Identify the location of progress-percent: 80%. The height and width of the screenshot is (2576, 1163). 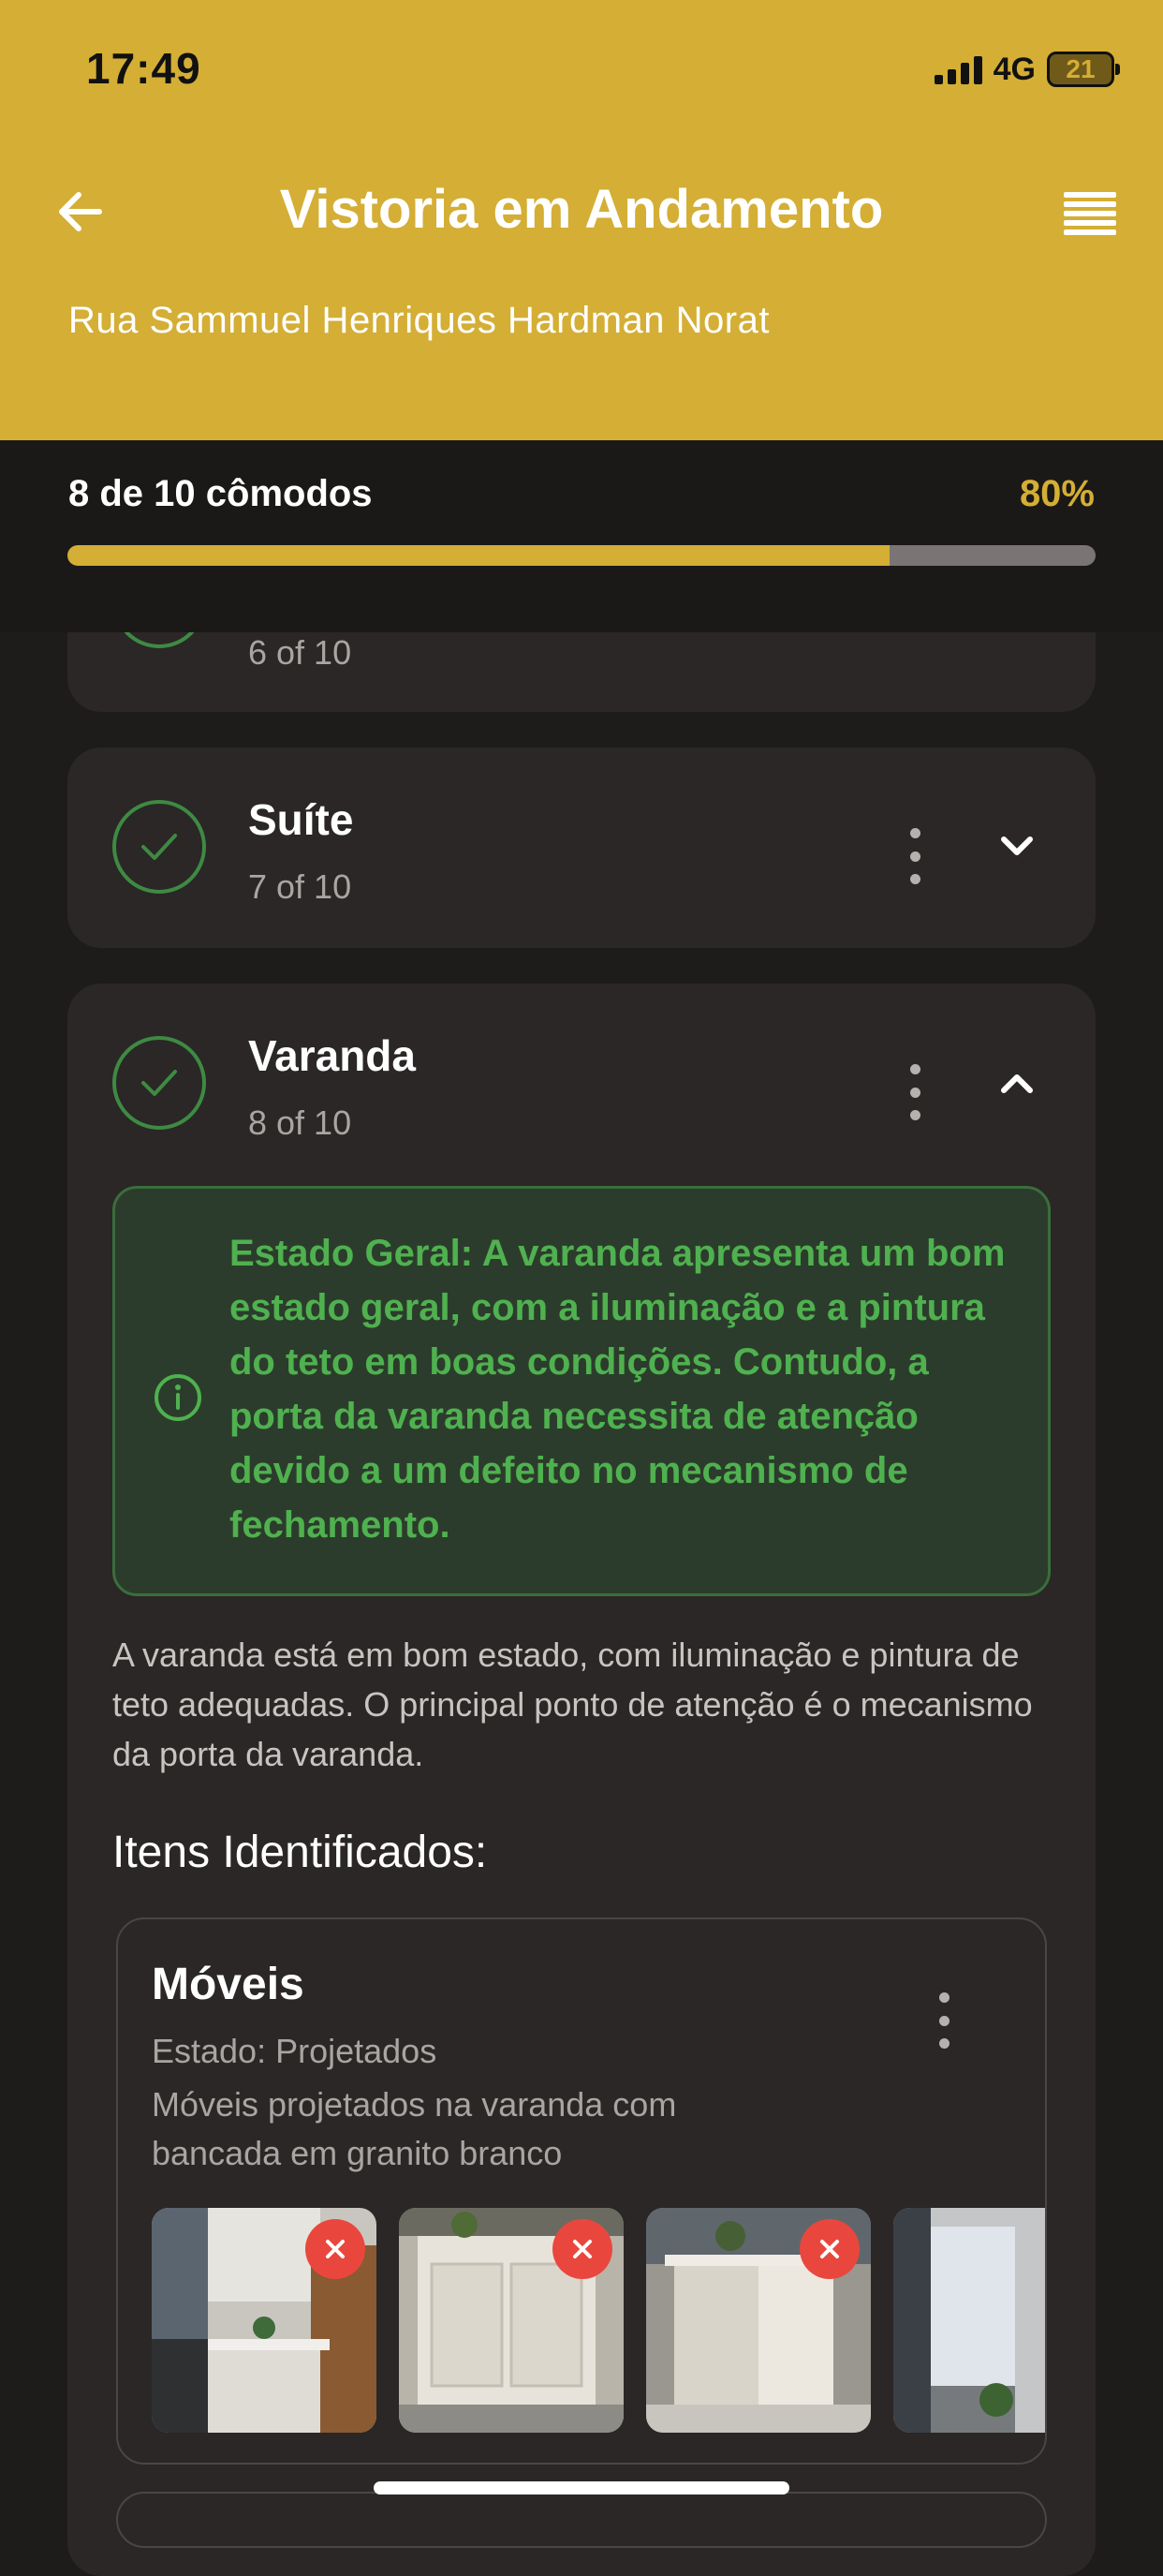
(1057, 493).